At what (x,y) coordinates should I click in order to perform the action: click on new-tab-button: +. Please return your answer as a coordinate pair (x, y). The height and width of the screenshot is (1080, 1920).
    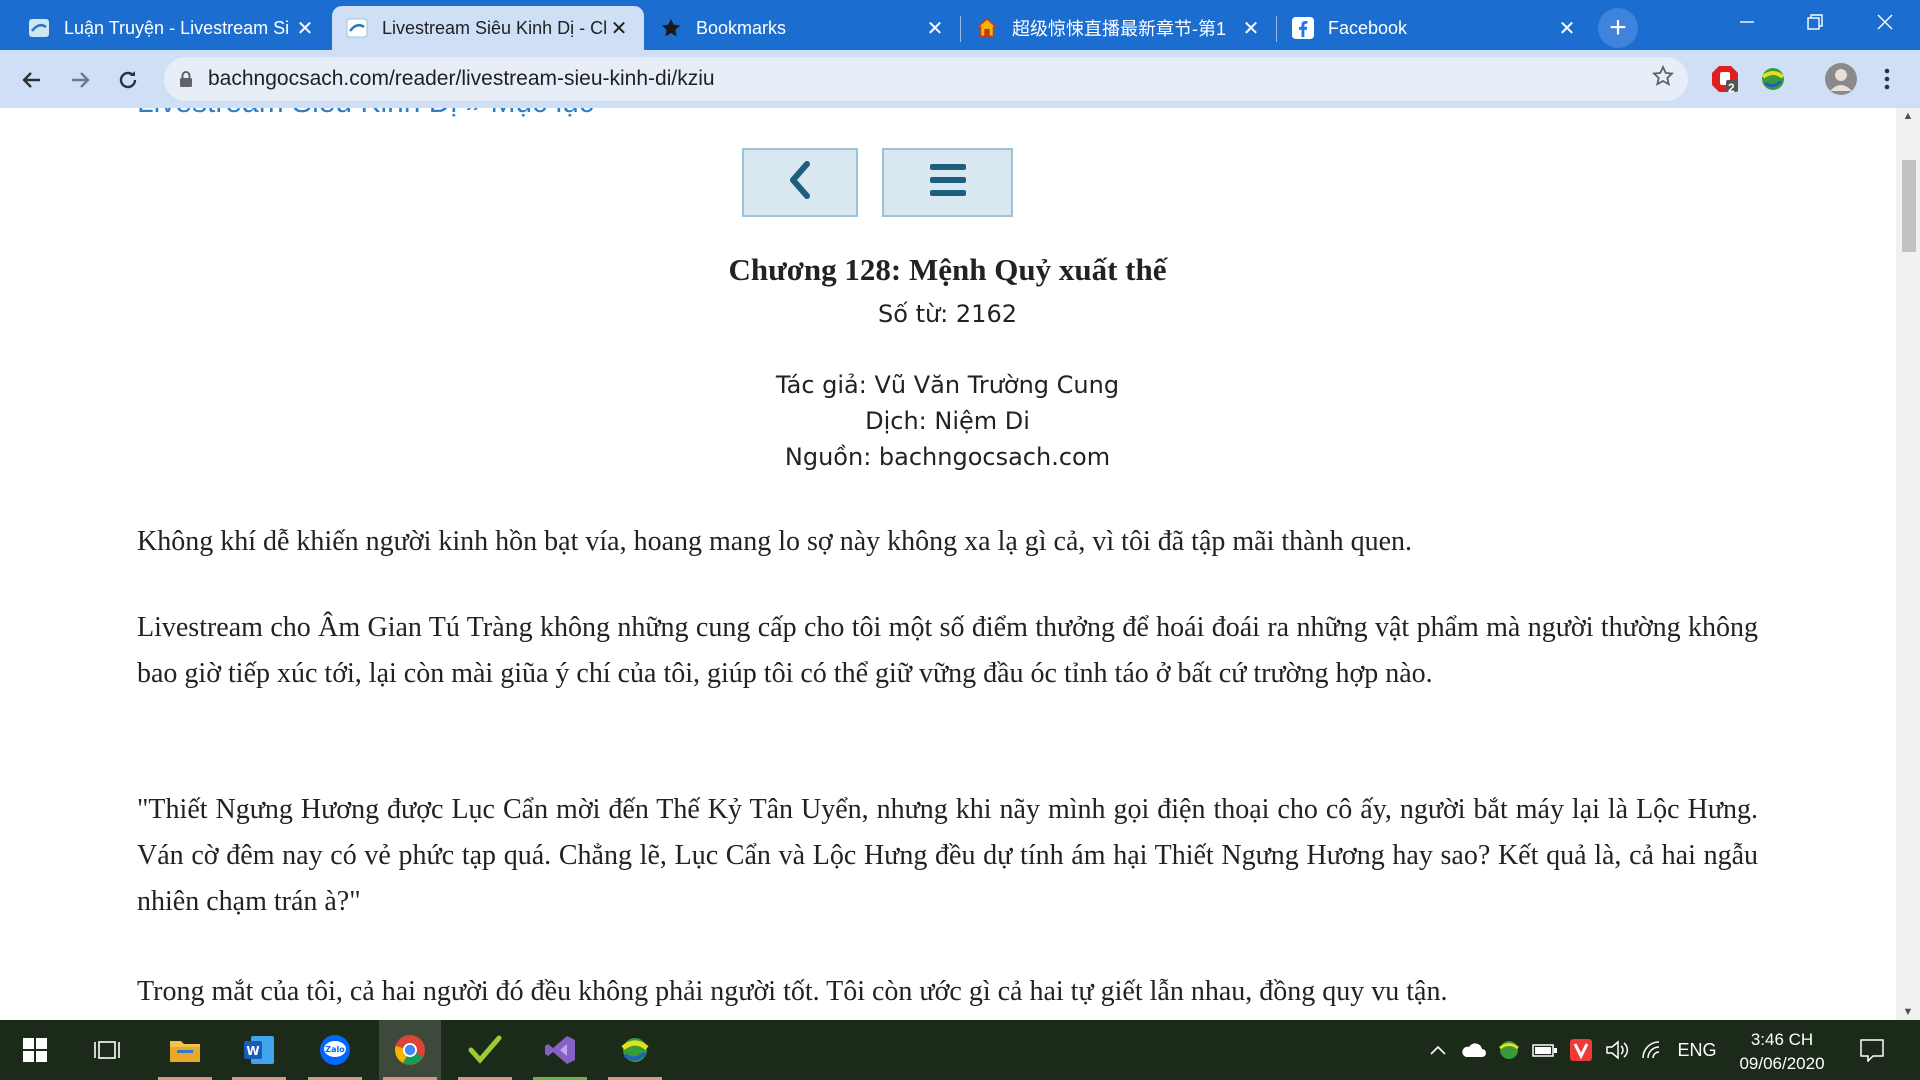
    Looking at the image, I should click on (1618, 28).